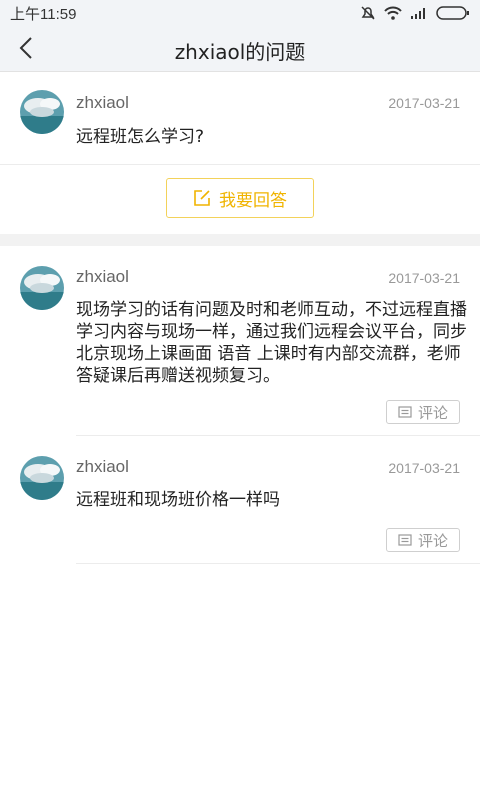 This screenshot has width=480, height=800. What do you see at coordinates (253, 200) in the screenshot?
I see `answer-button-label: 我要回答` at bounding box center [253, 200].